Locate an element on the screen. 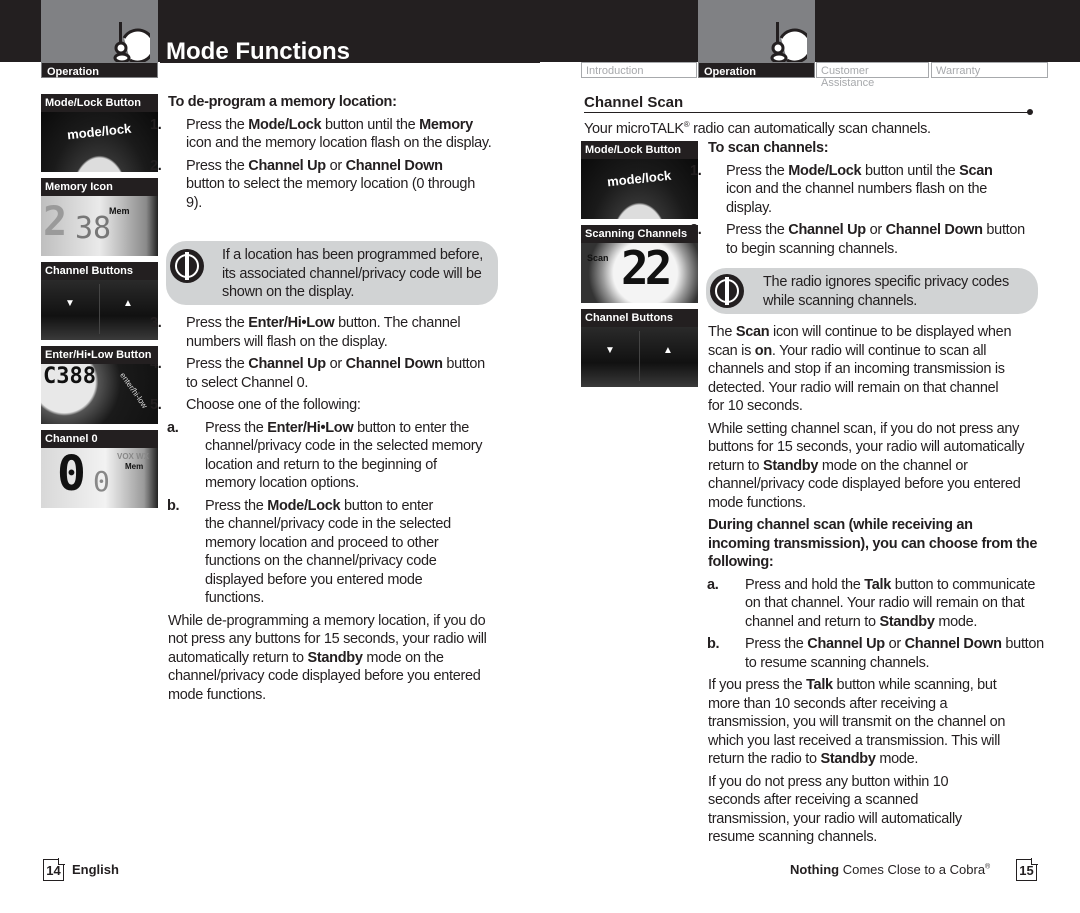 The width and height of the screenshot is (1080, 913). page-number-right: 15 is located at coordinates (1027, 869).